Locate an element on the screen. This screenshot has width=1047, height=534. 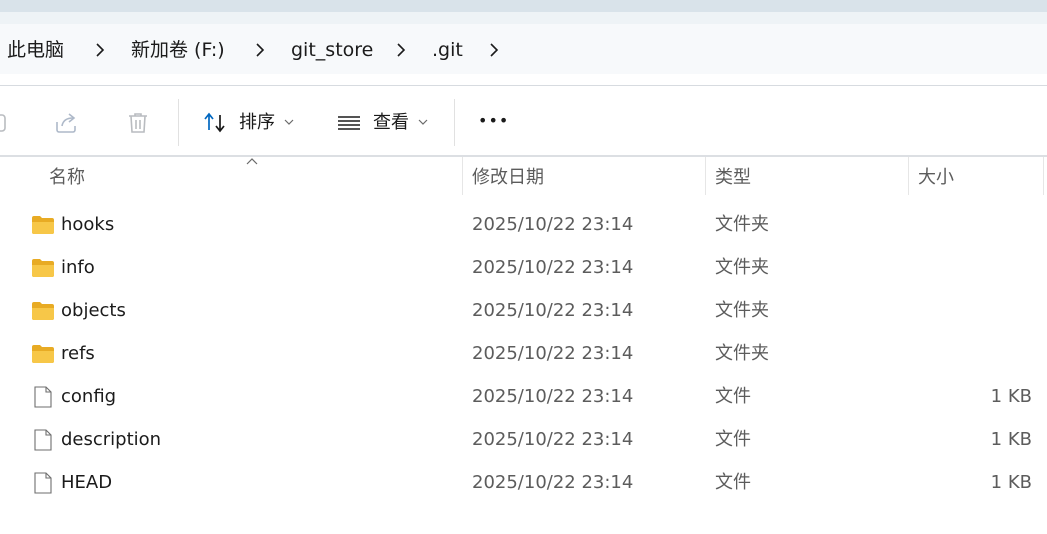
window-top-strip is located at coordinates (523, 6).